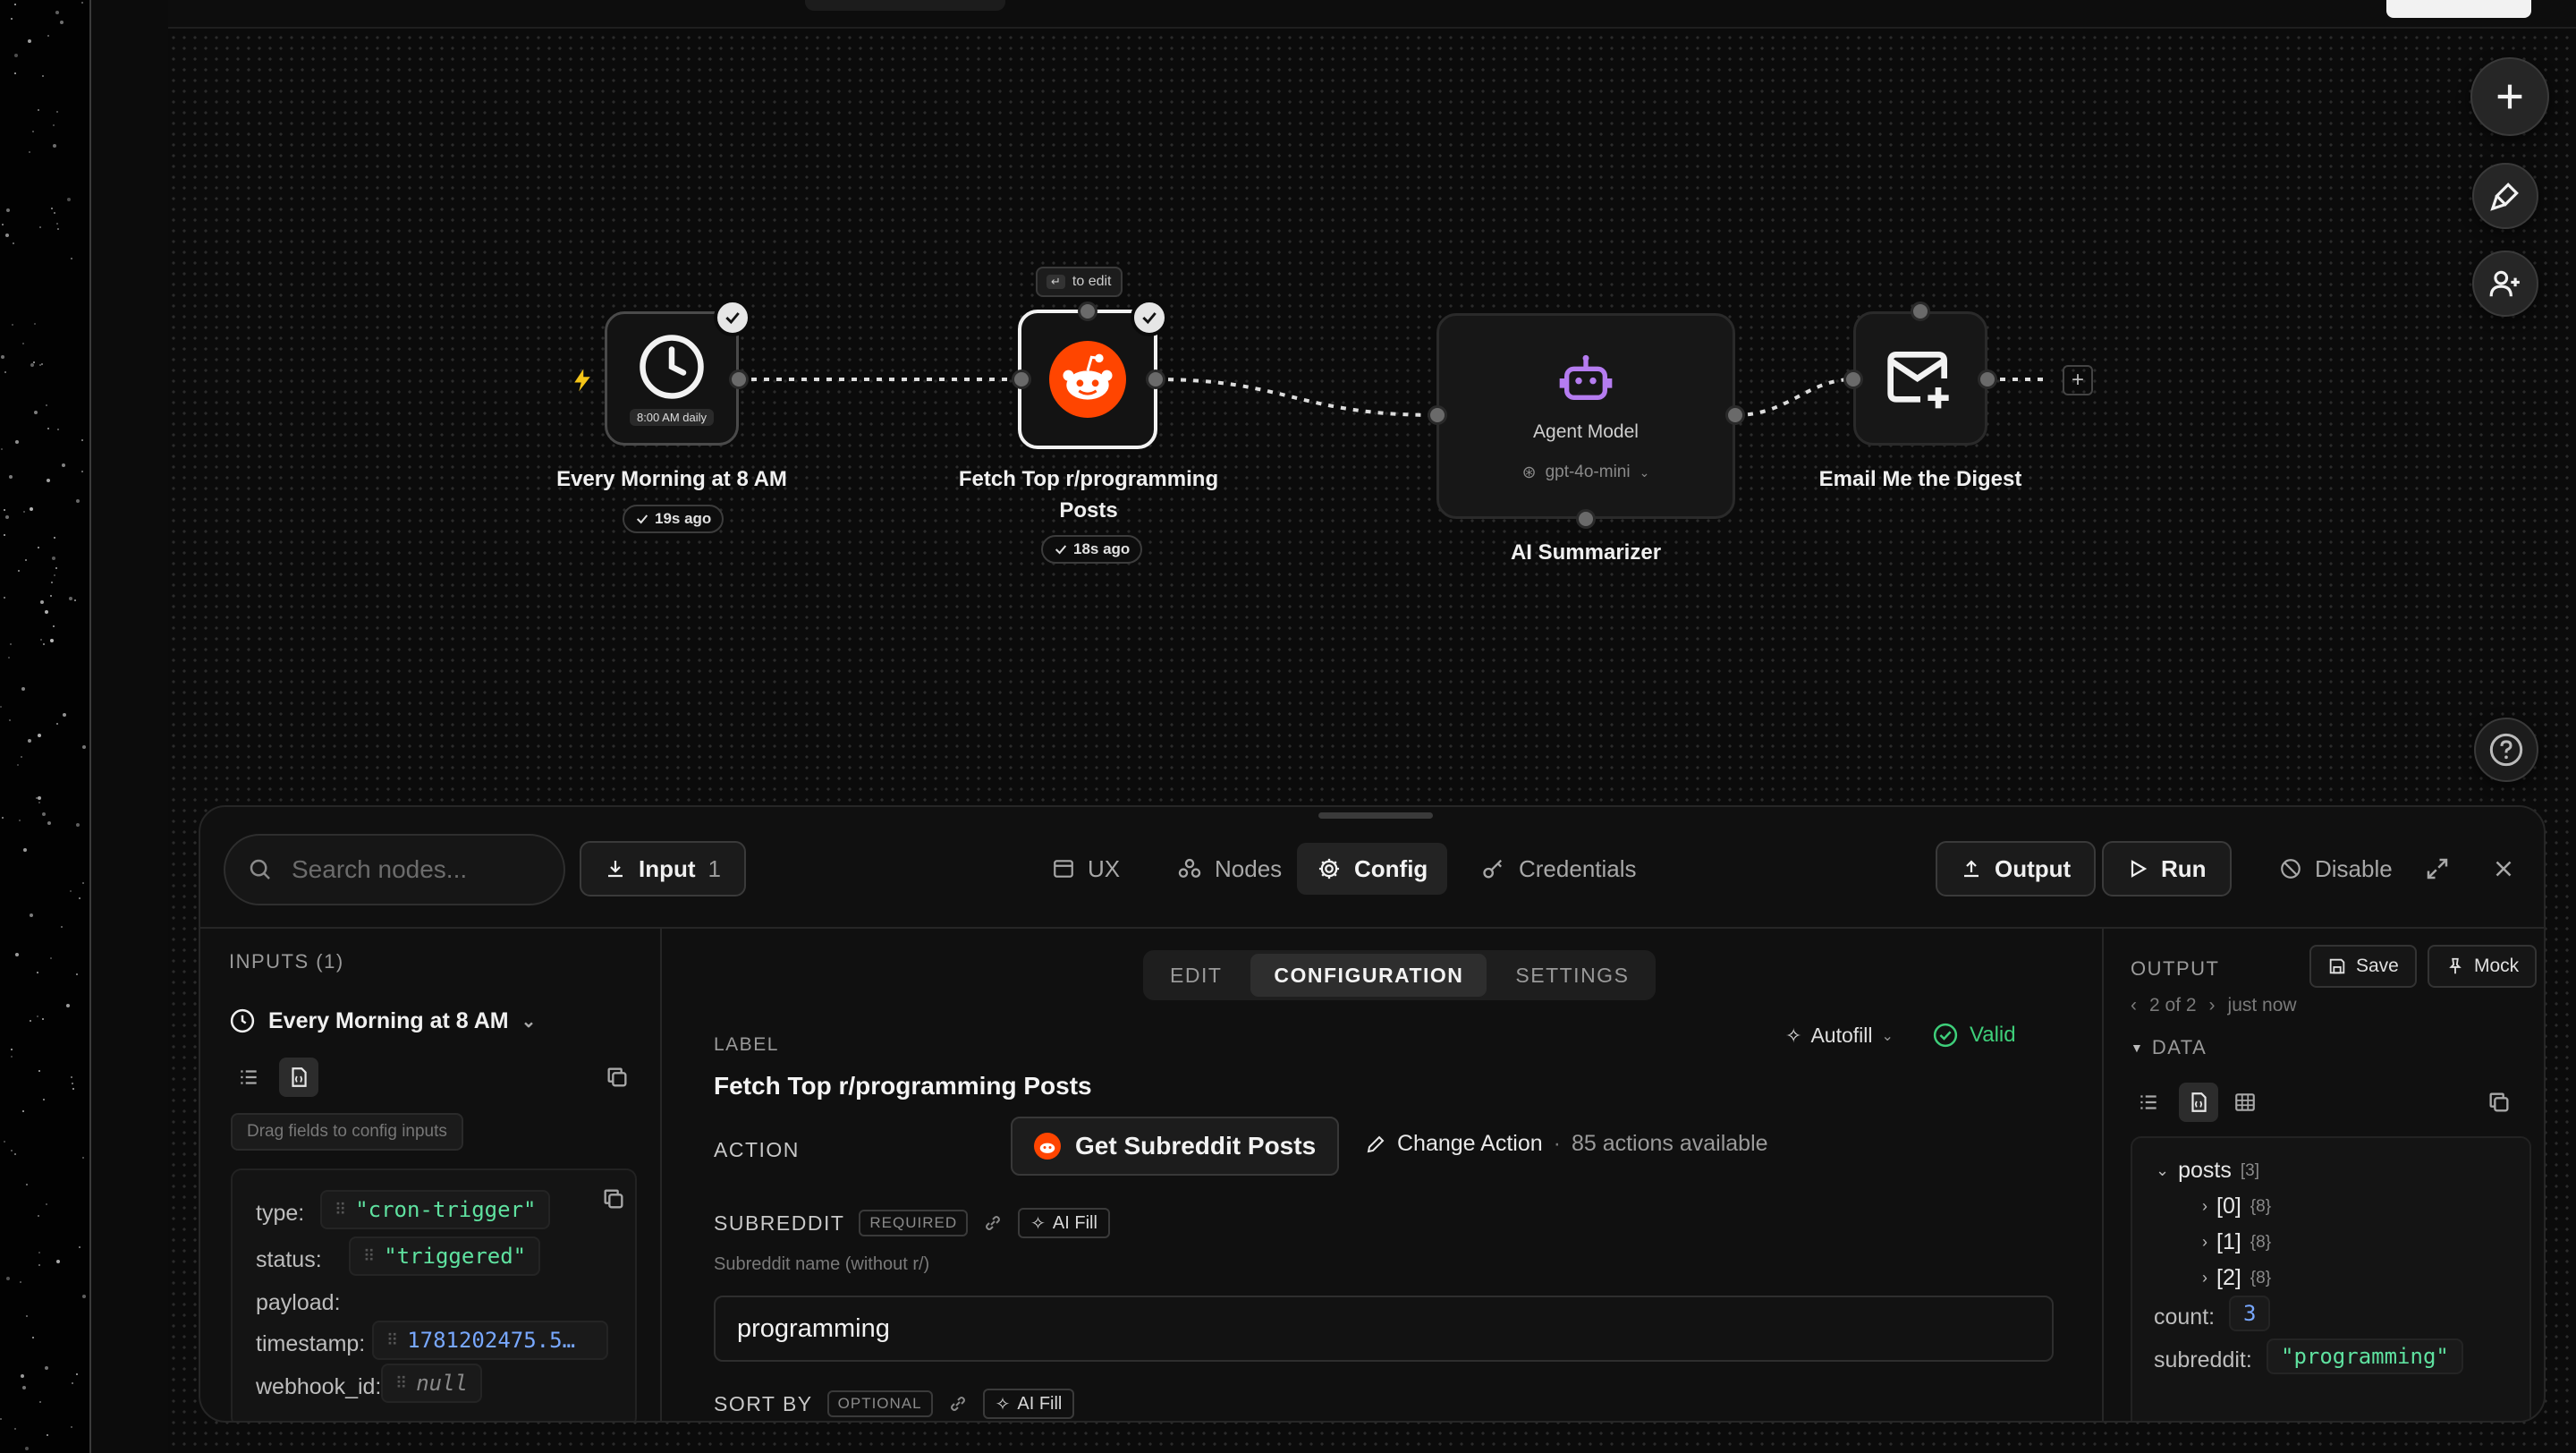  Describe the element at coordinates (431, 1383) in the screenshot. I see `field-value-webhook-id: ⠿ null` at that location.